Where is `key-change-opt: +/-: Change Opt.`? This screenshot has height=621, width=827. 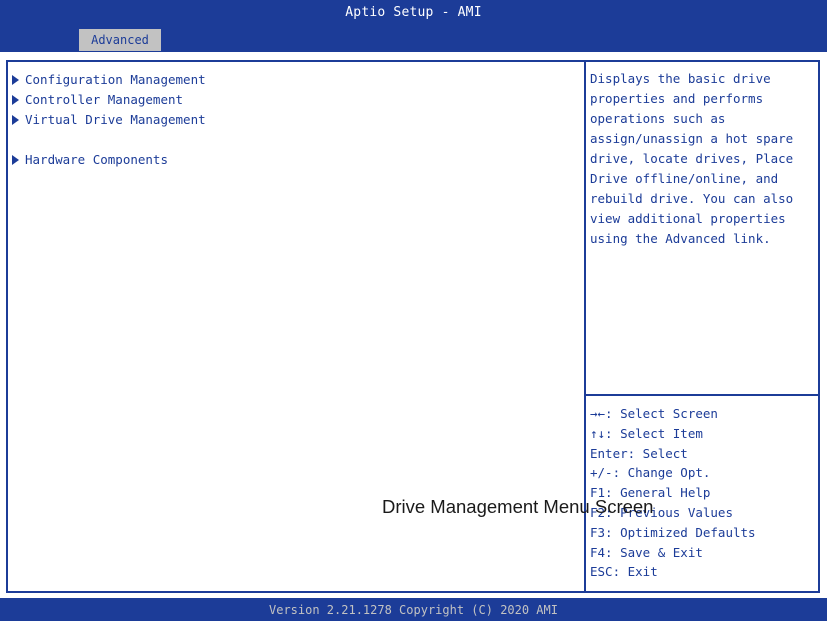
key-change-opt: +/-: Change Opt. is located at coordinates (650, 473).